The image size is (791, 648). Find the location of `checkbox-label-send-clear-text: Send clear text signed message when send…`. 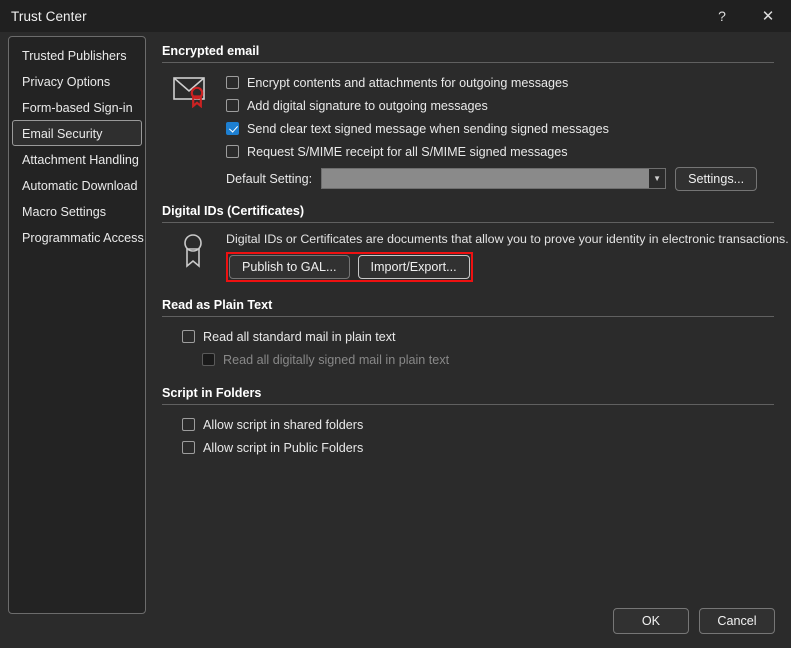

checkbox-label-send-clear-text: Send clear text signed message when send… is located at coordinates (428, 128).